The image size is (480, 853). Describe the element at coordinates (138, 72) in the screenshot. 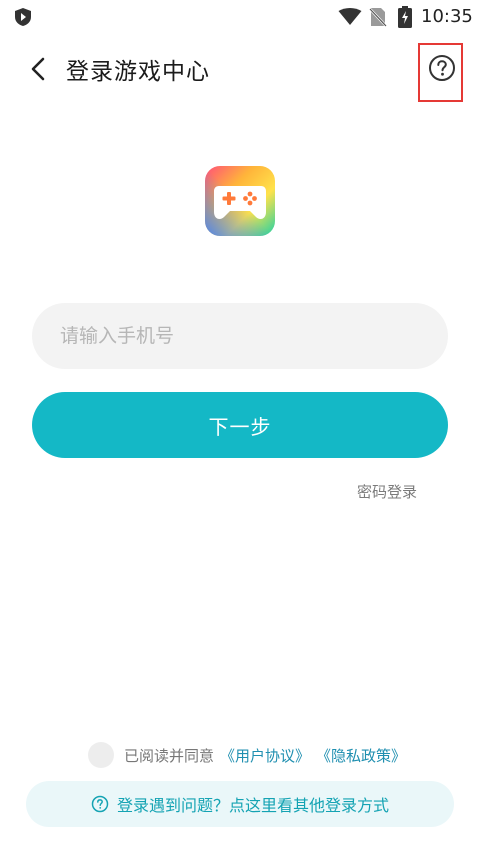

I see `page-title: 登录游戏中心` at that location.